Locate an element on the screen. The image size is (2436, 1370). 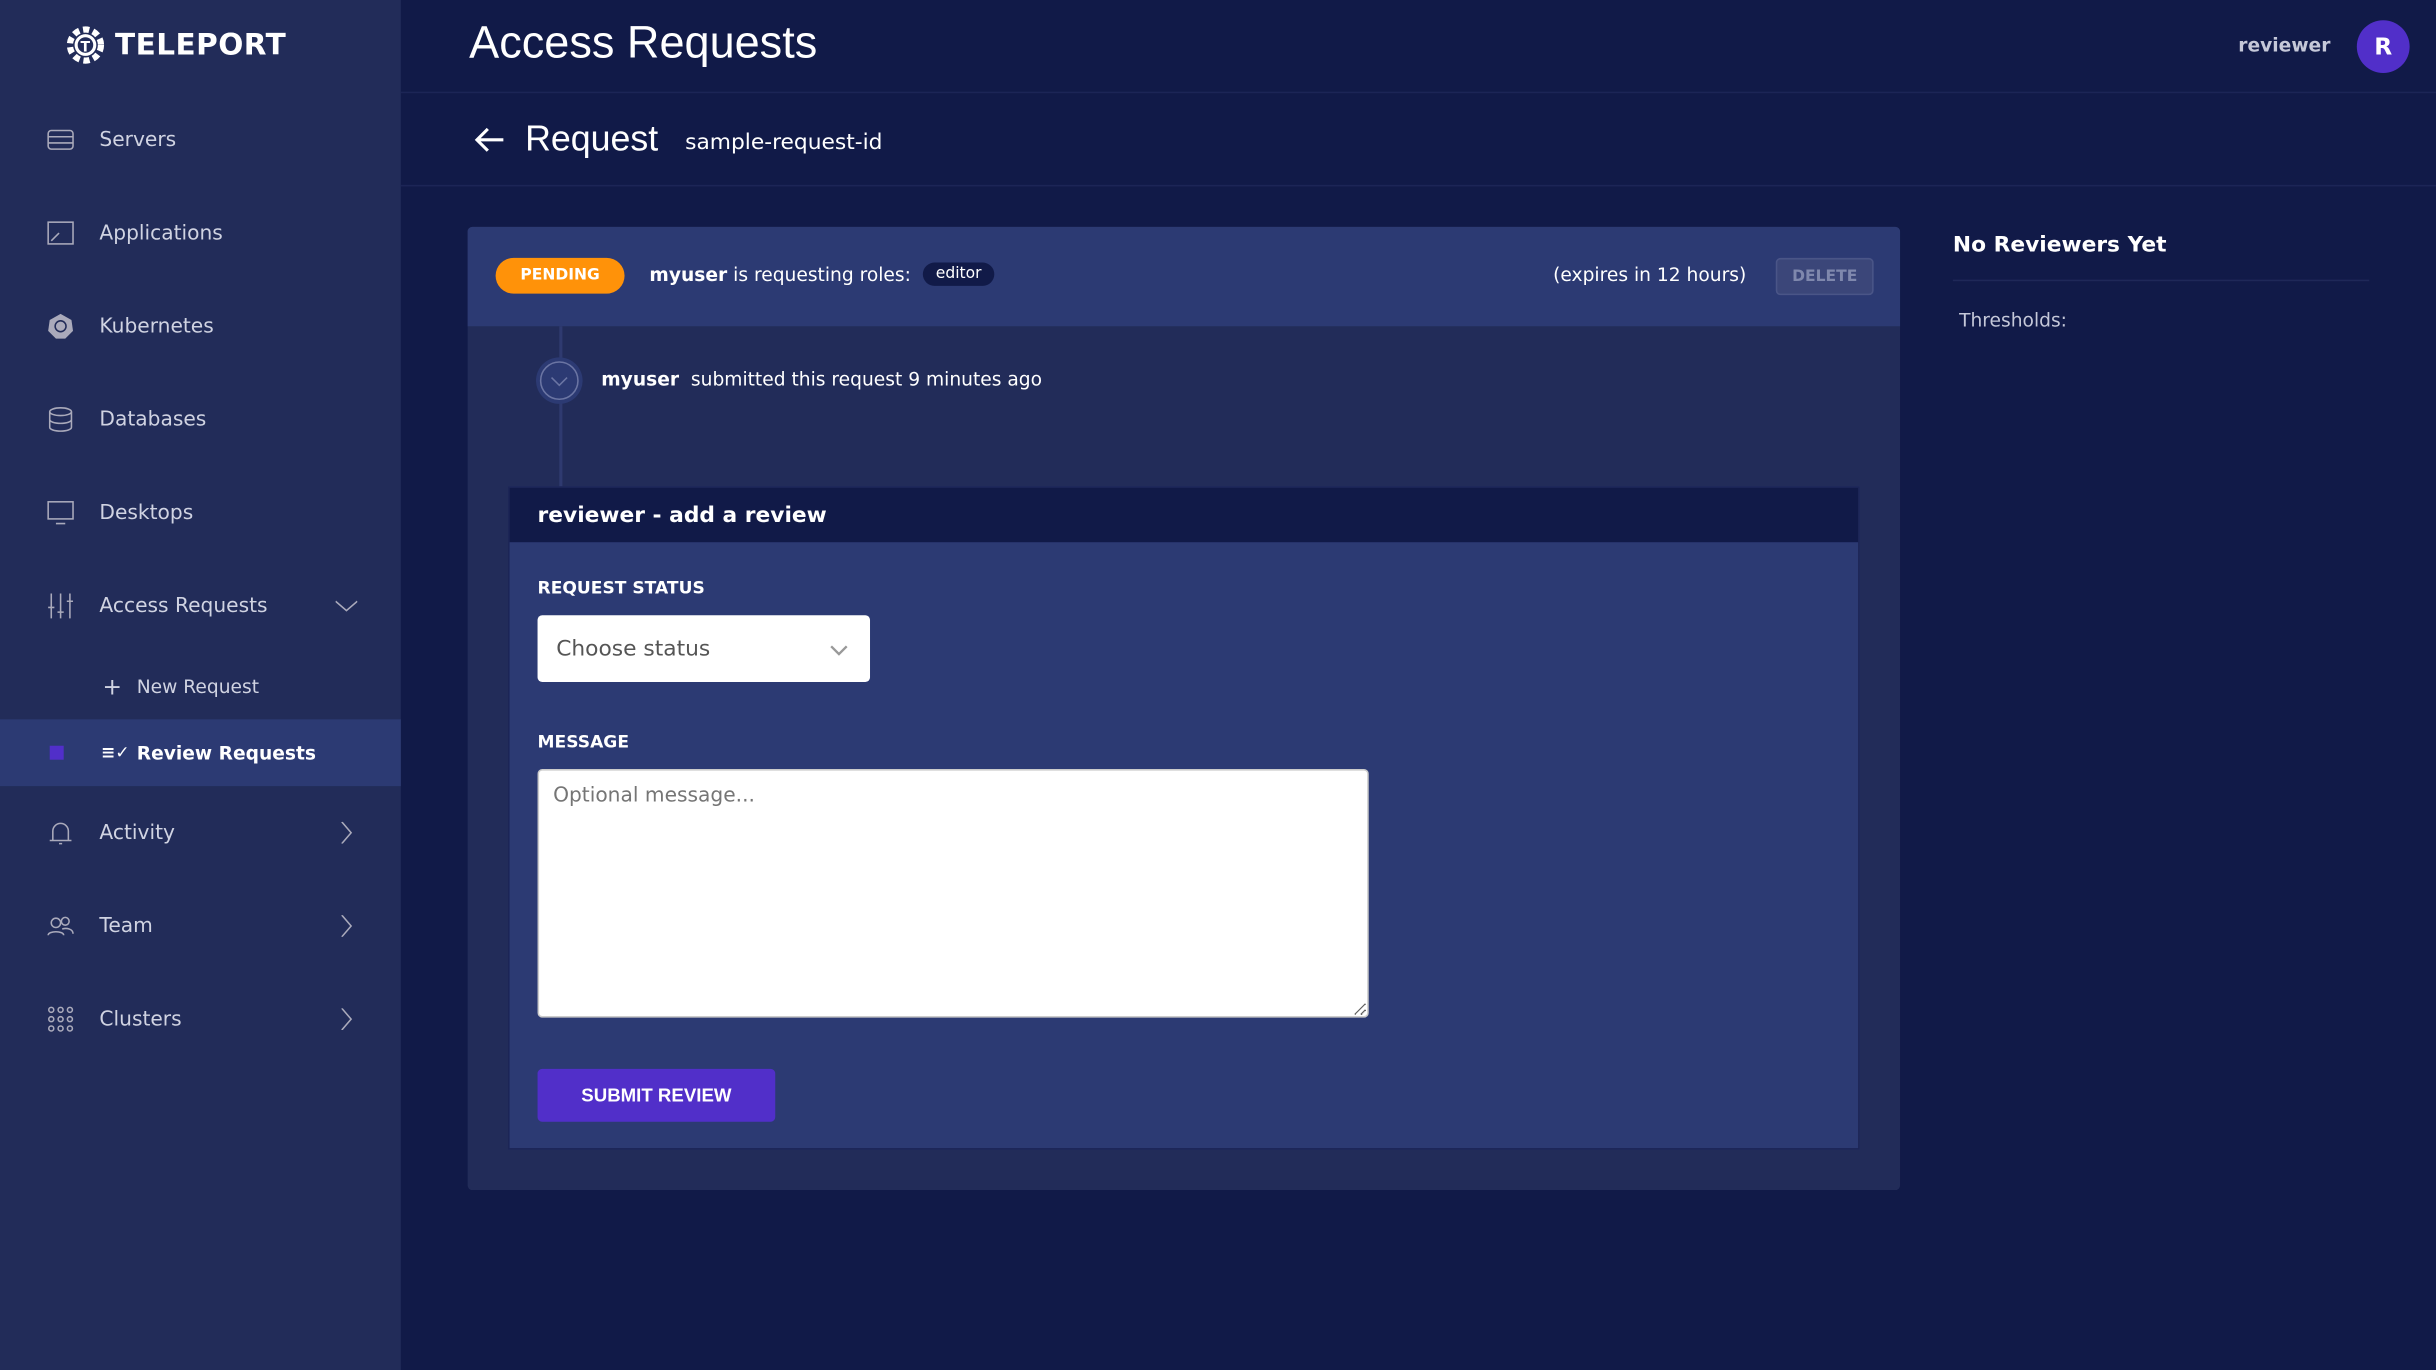
timeline-chevron-icon is located at coordinates (559, 380).